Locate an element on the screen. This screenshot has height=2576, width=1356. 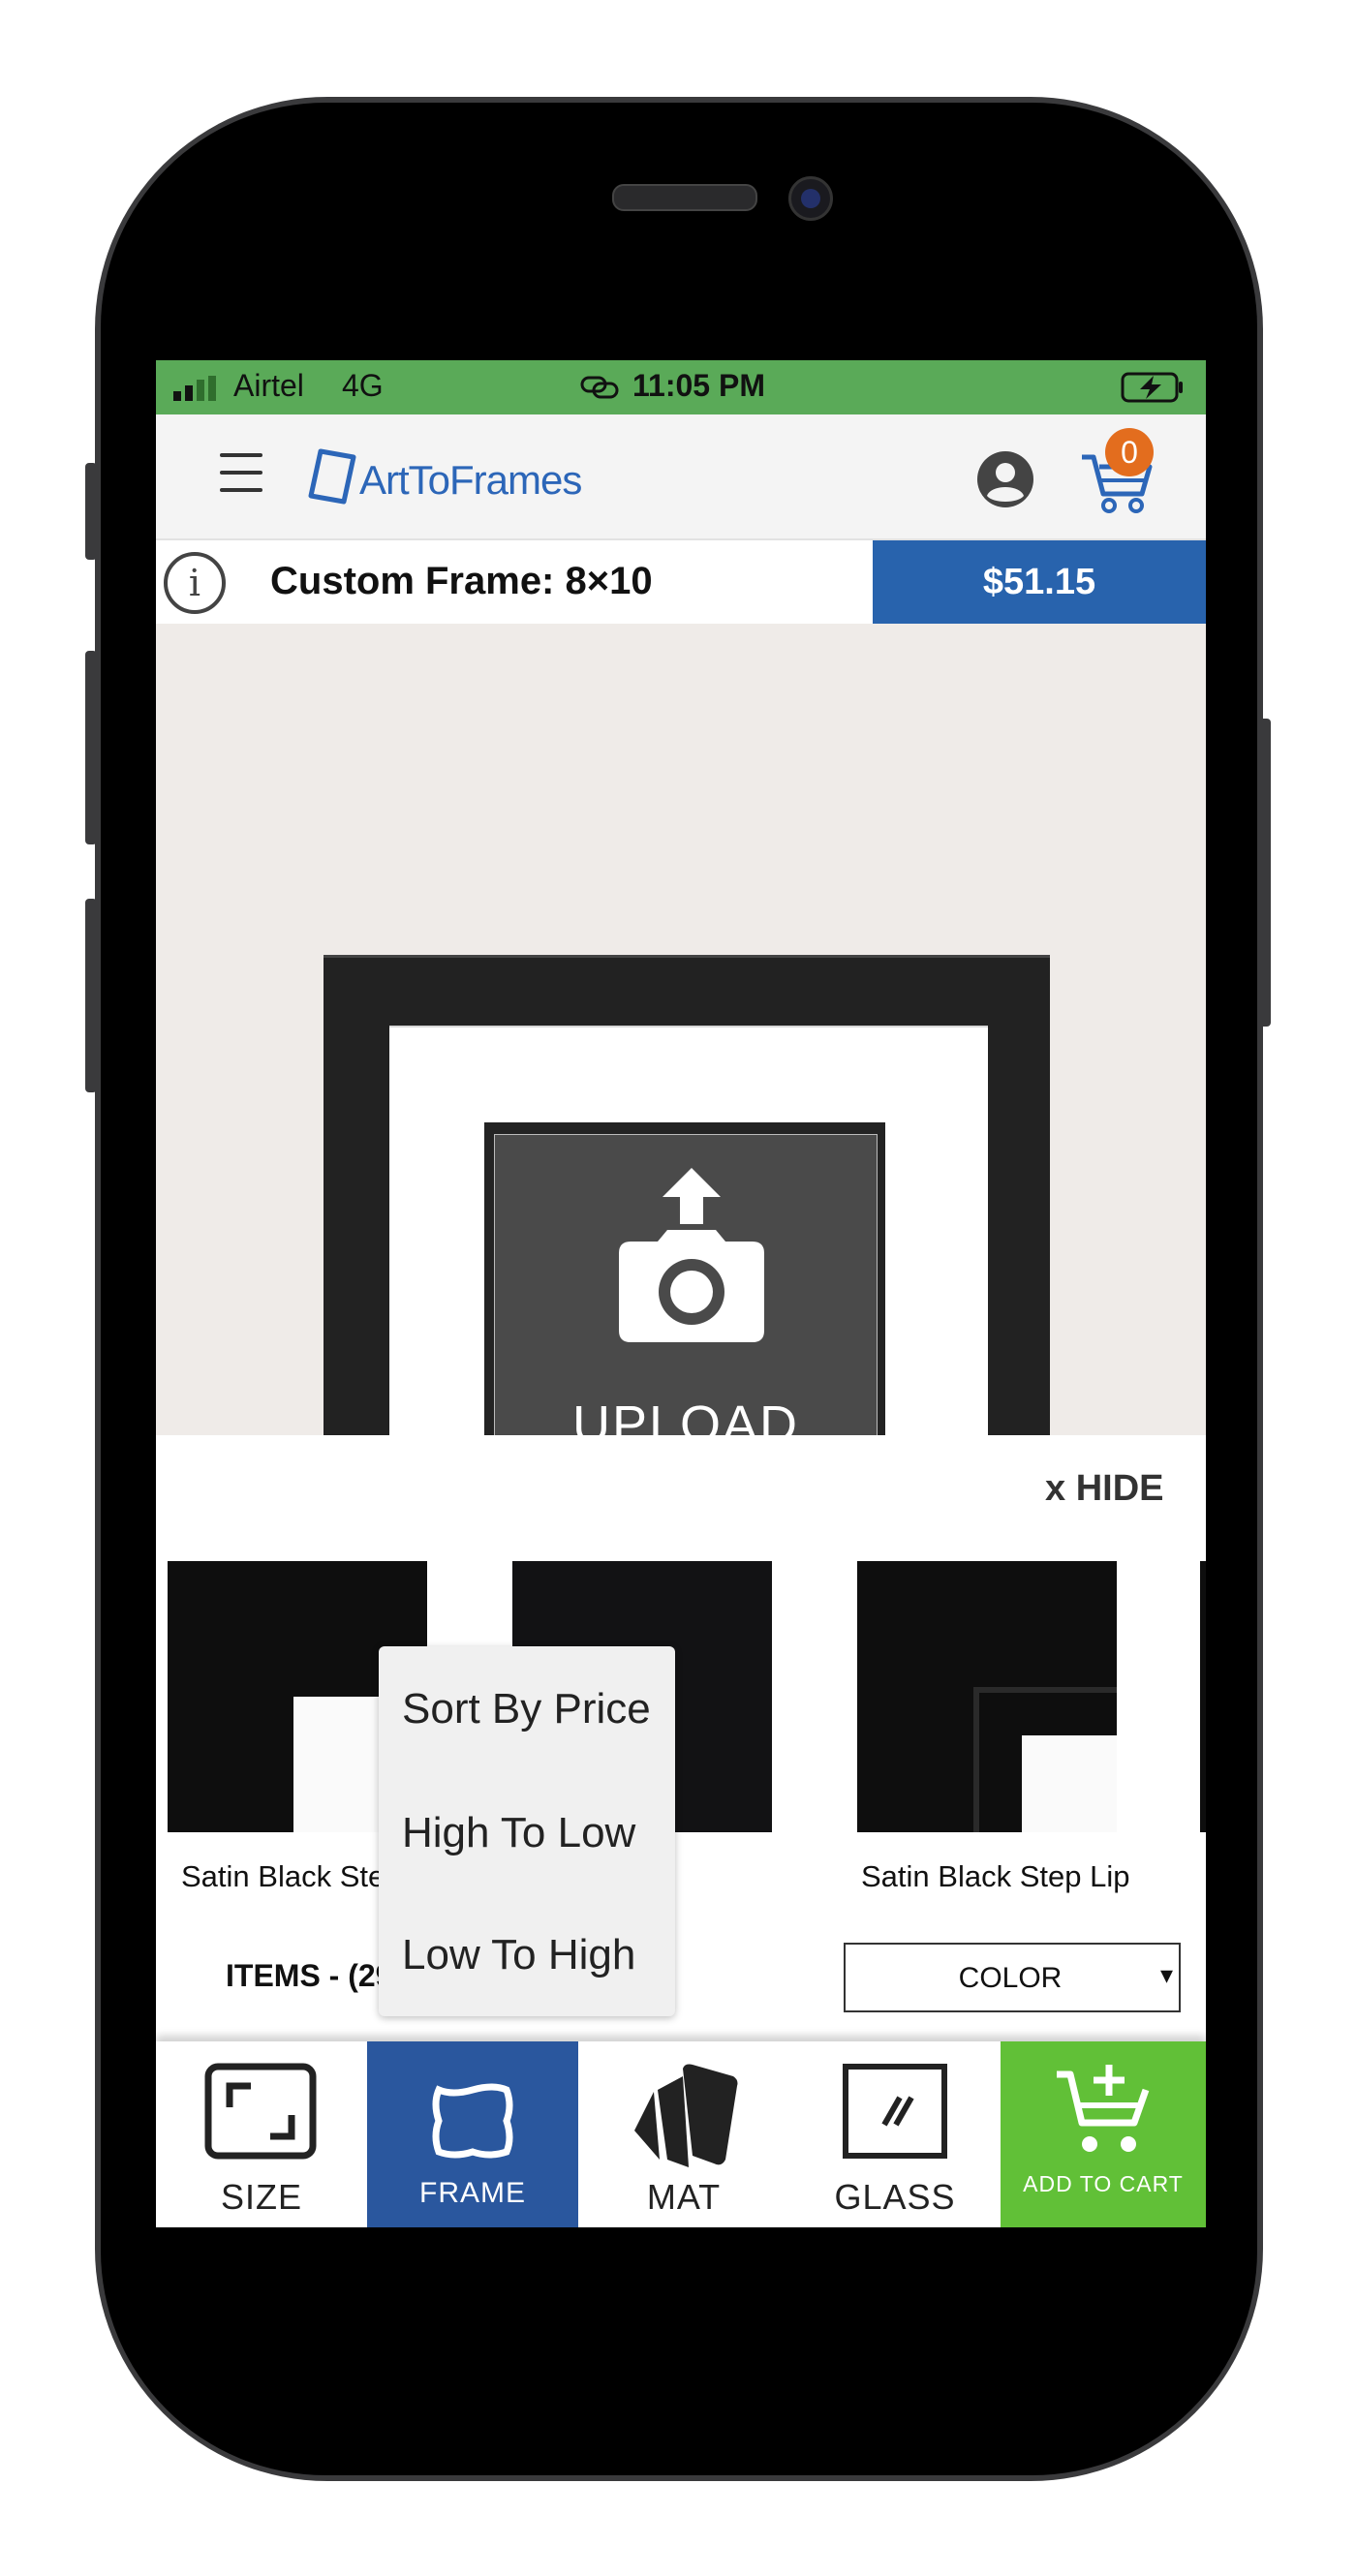
preview-mat: UPLOAD is located at coordinates (688, 1255).